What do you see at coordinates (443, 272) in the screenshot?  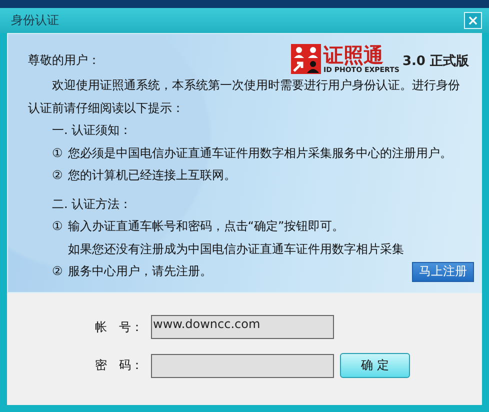 I see `register-button: 马上注册` at bounding box center [443, 272].